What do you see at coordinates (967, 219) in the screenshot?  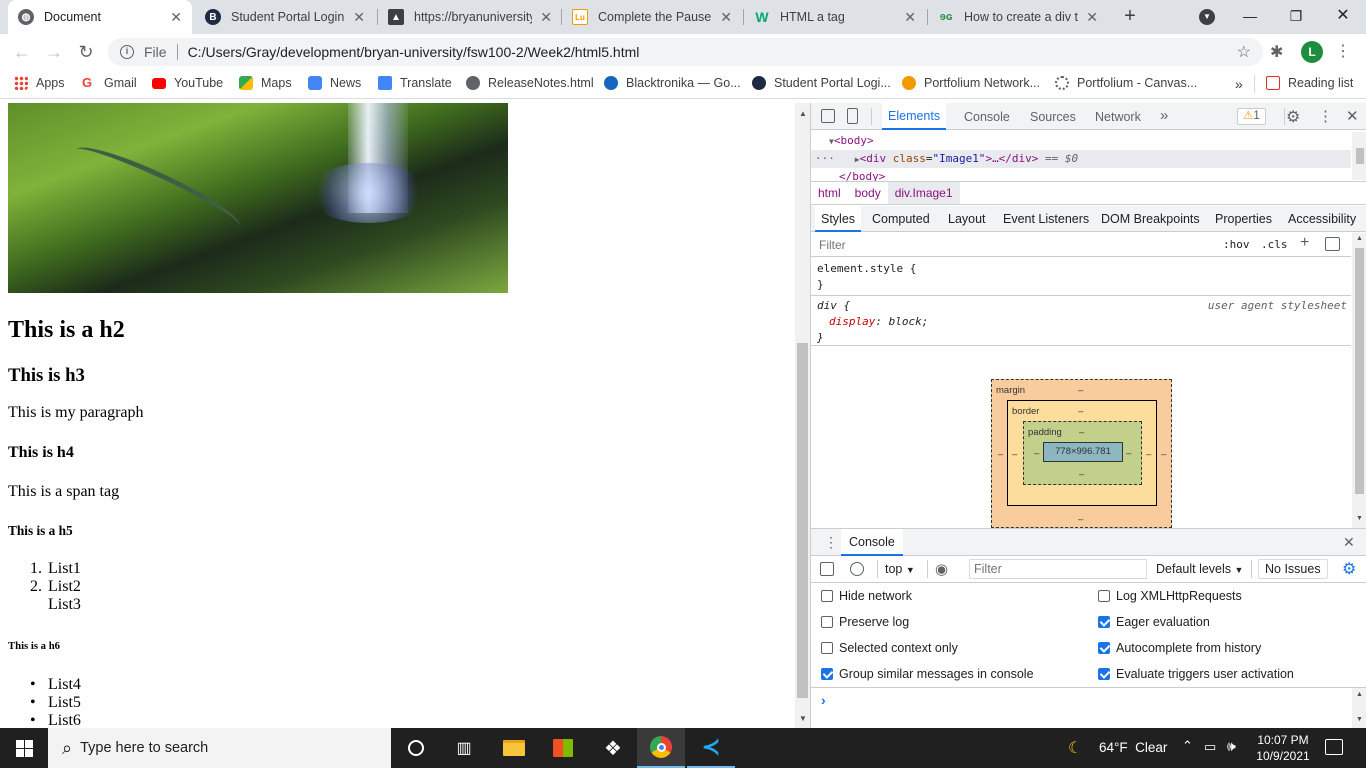 I see `tab-layout: Layout` at bounding box center [967, 219].